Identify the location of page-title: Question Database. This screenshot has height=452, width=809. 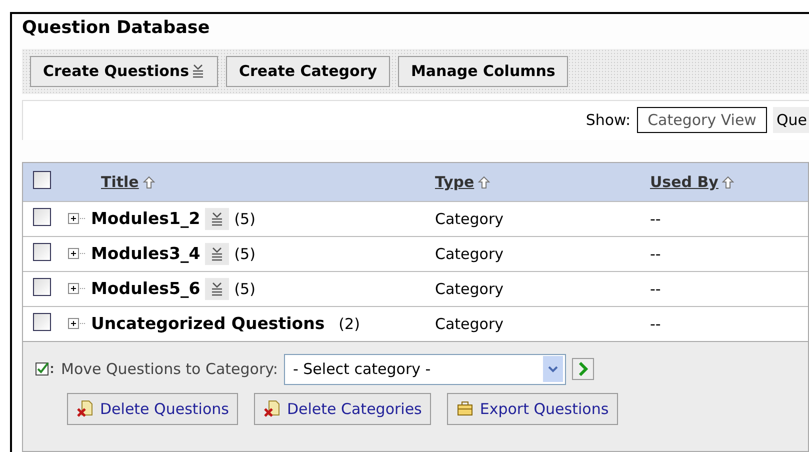
(116, 28).